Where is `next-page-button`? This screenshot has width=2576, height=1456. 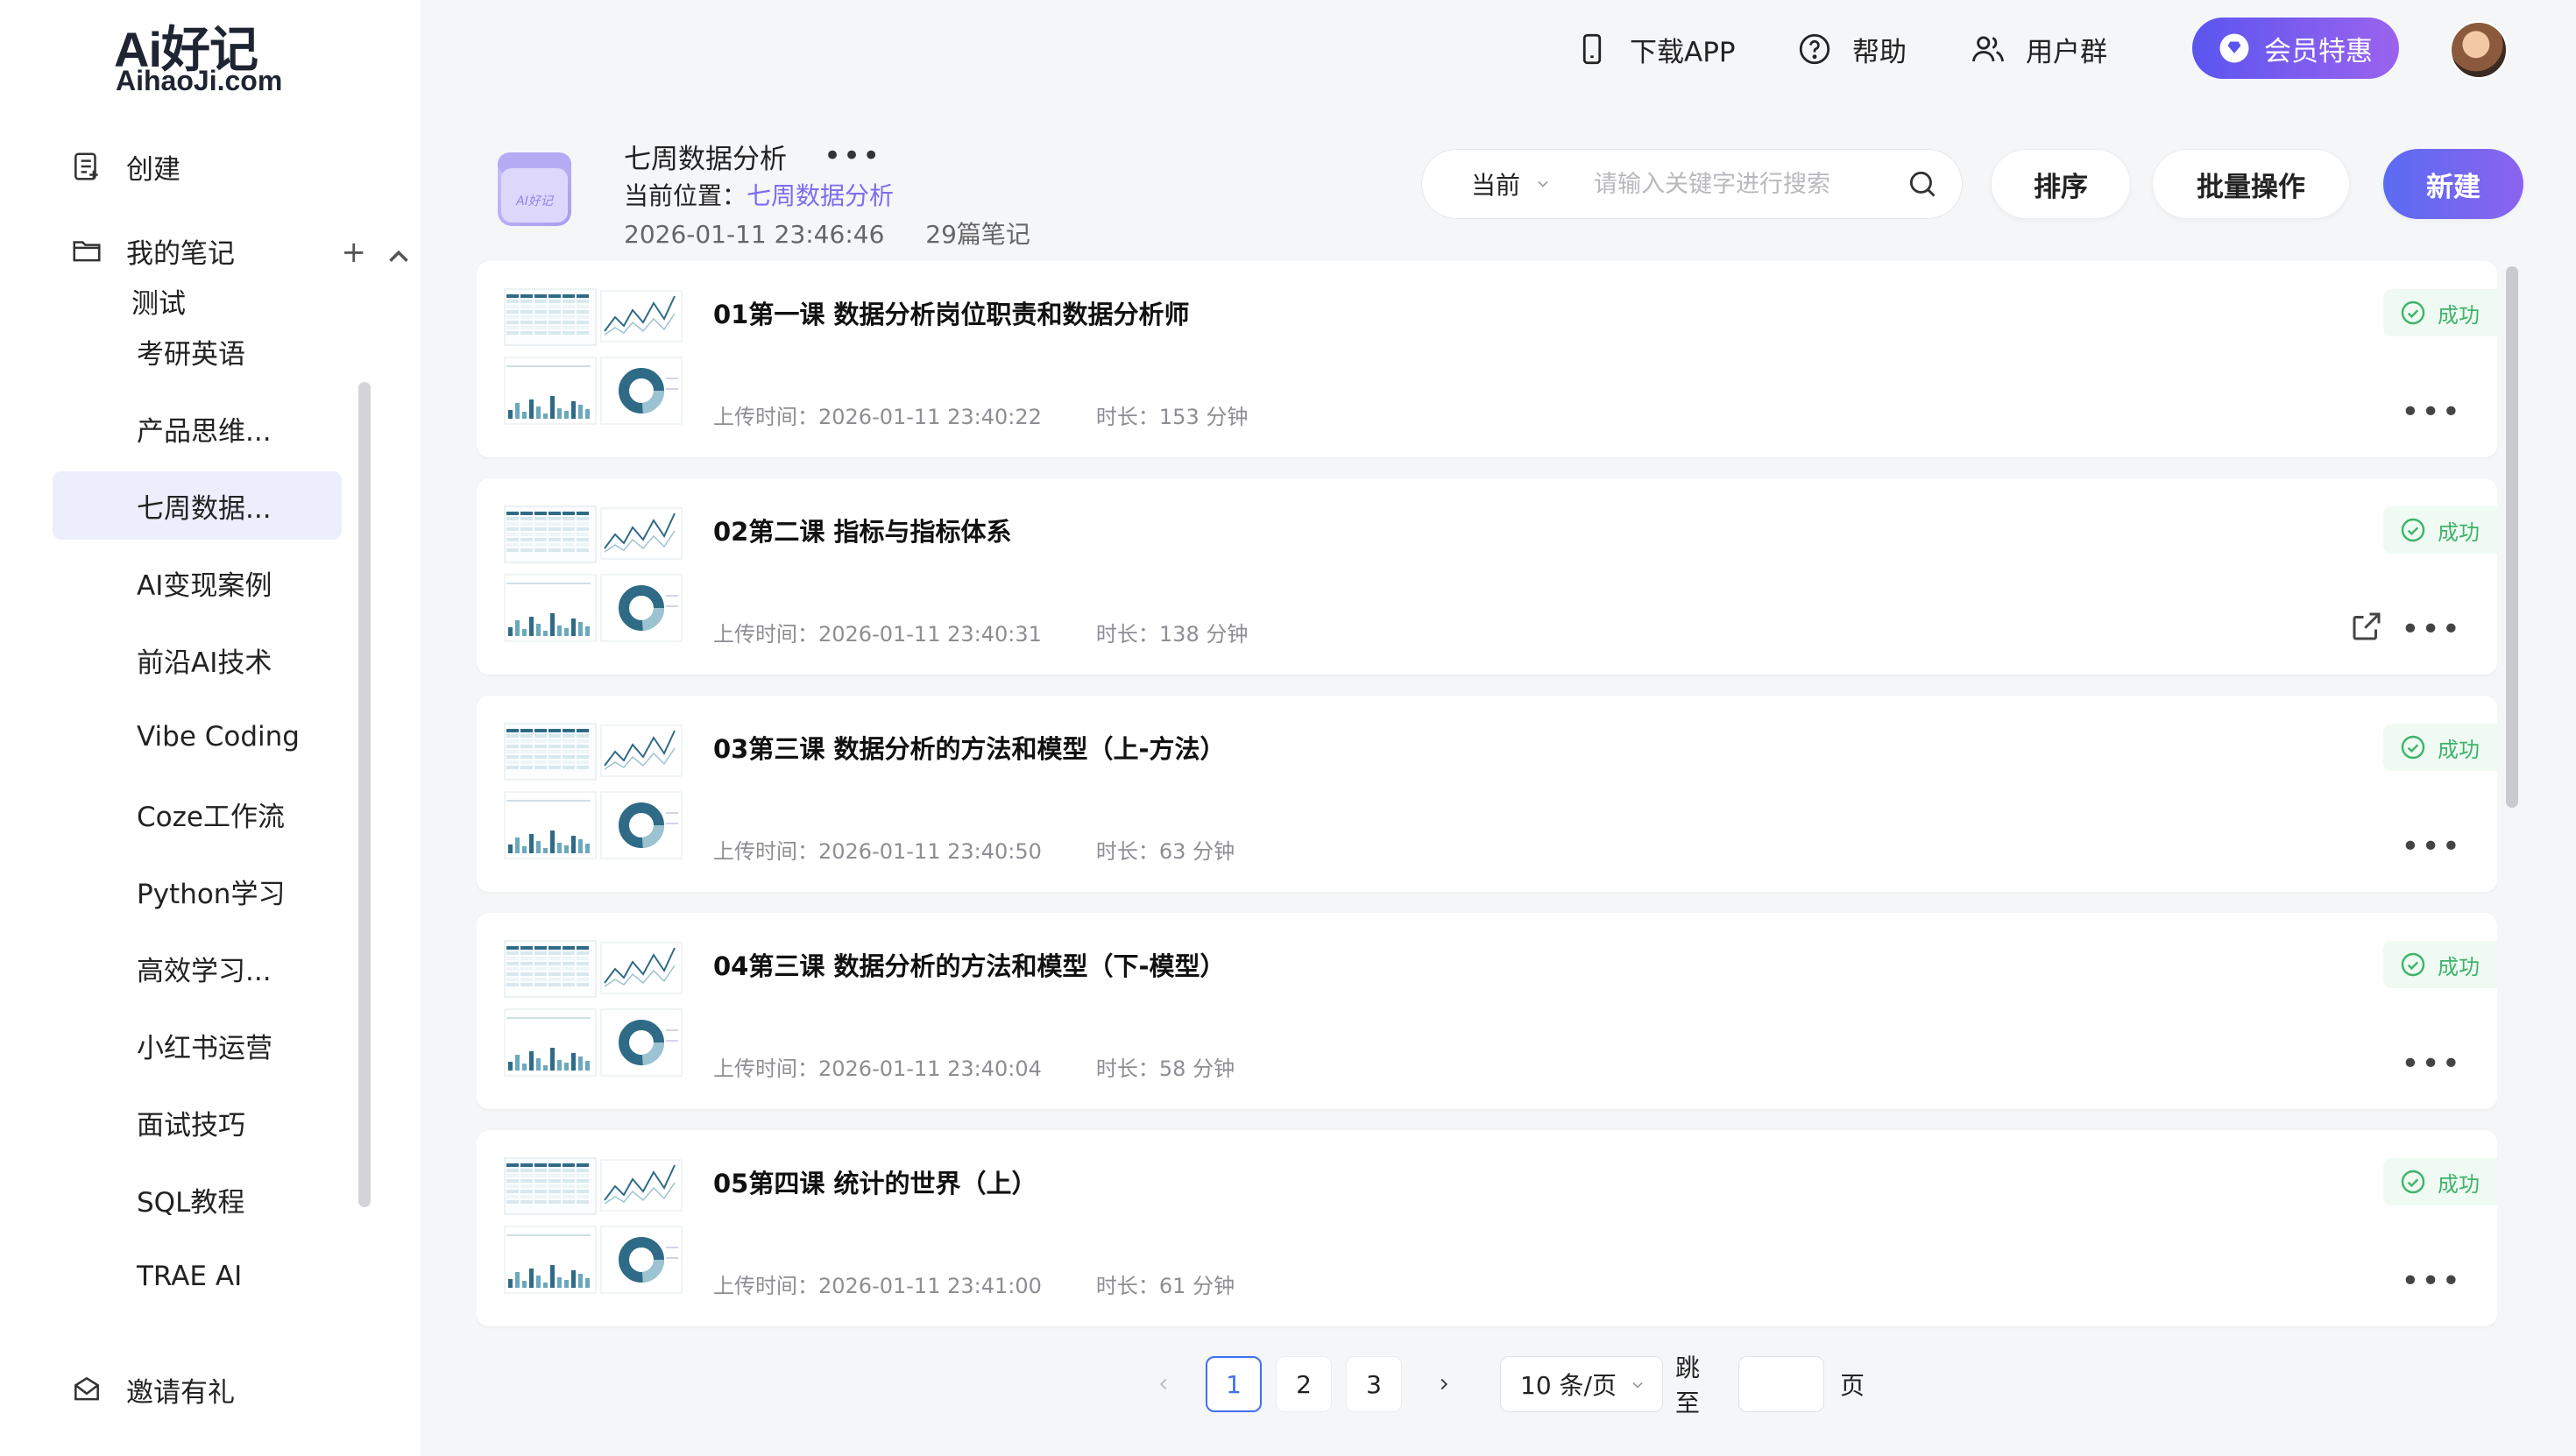 next-page-button is located at coordinates (1443, 1384).